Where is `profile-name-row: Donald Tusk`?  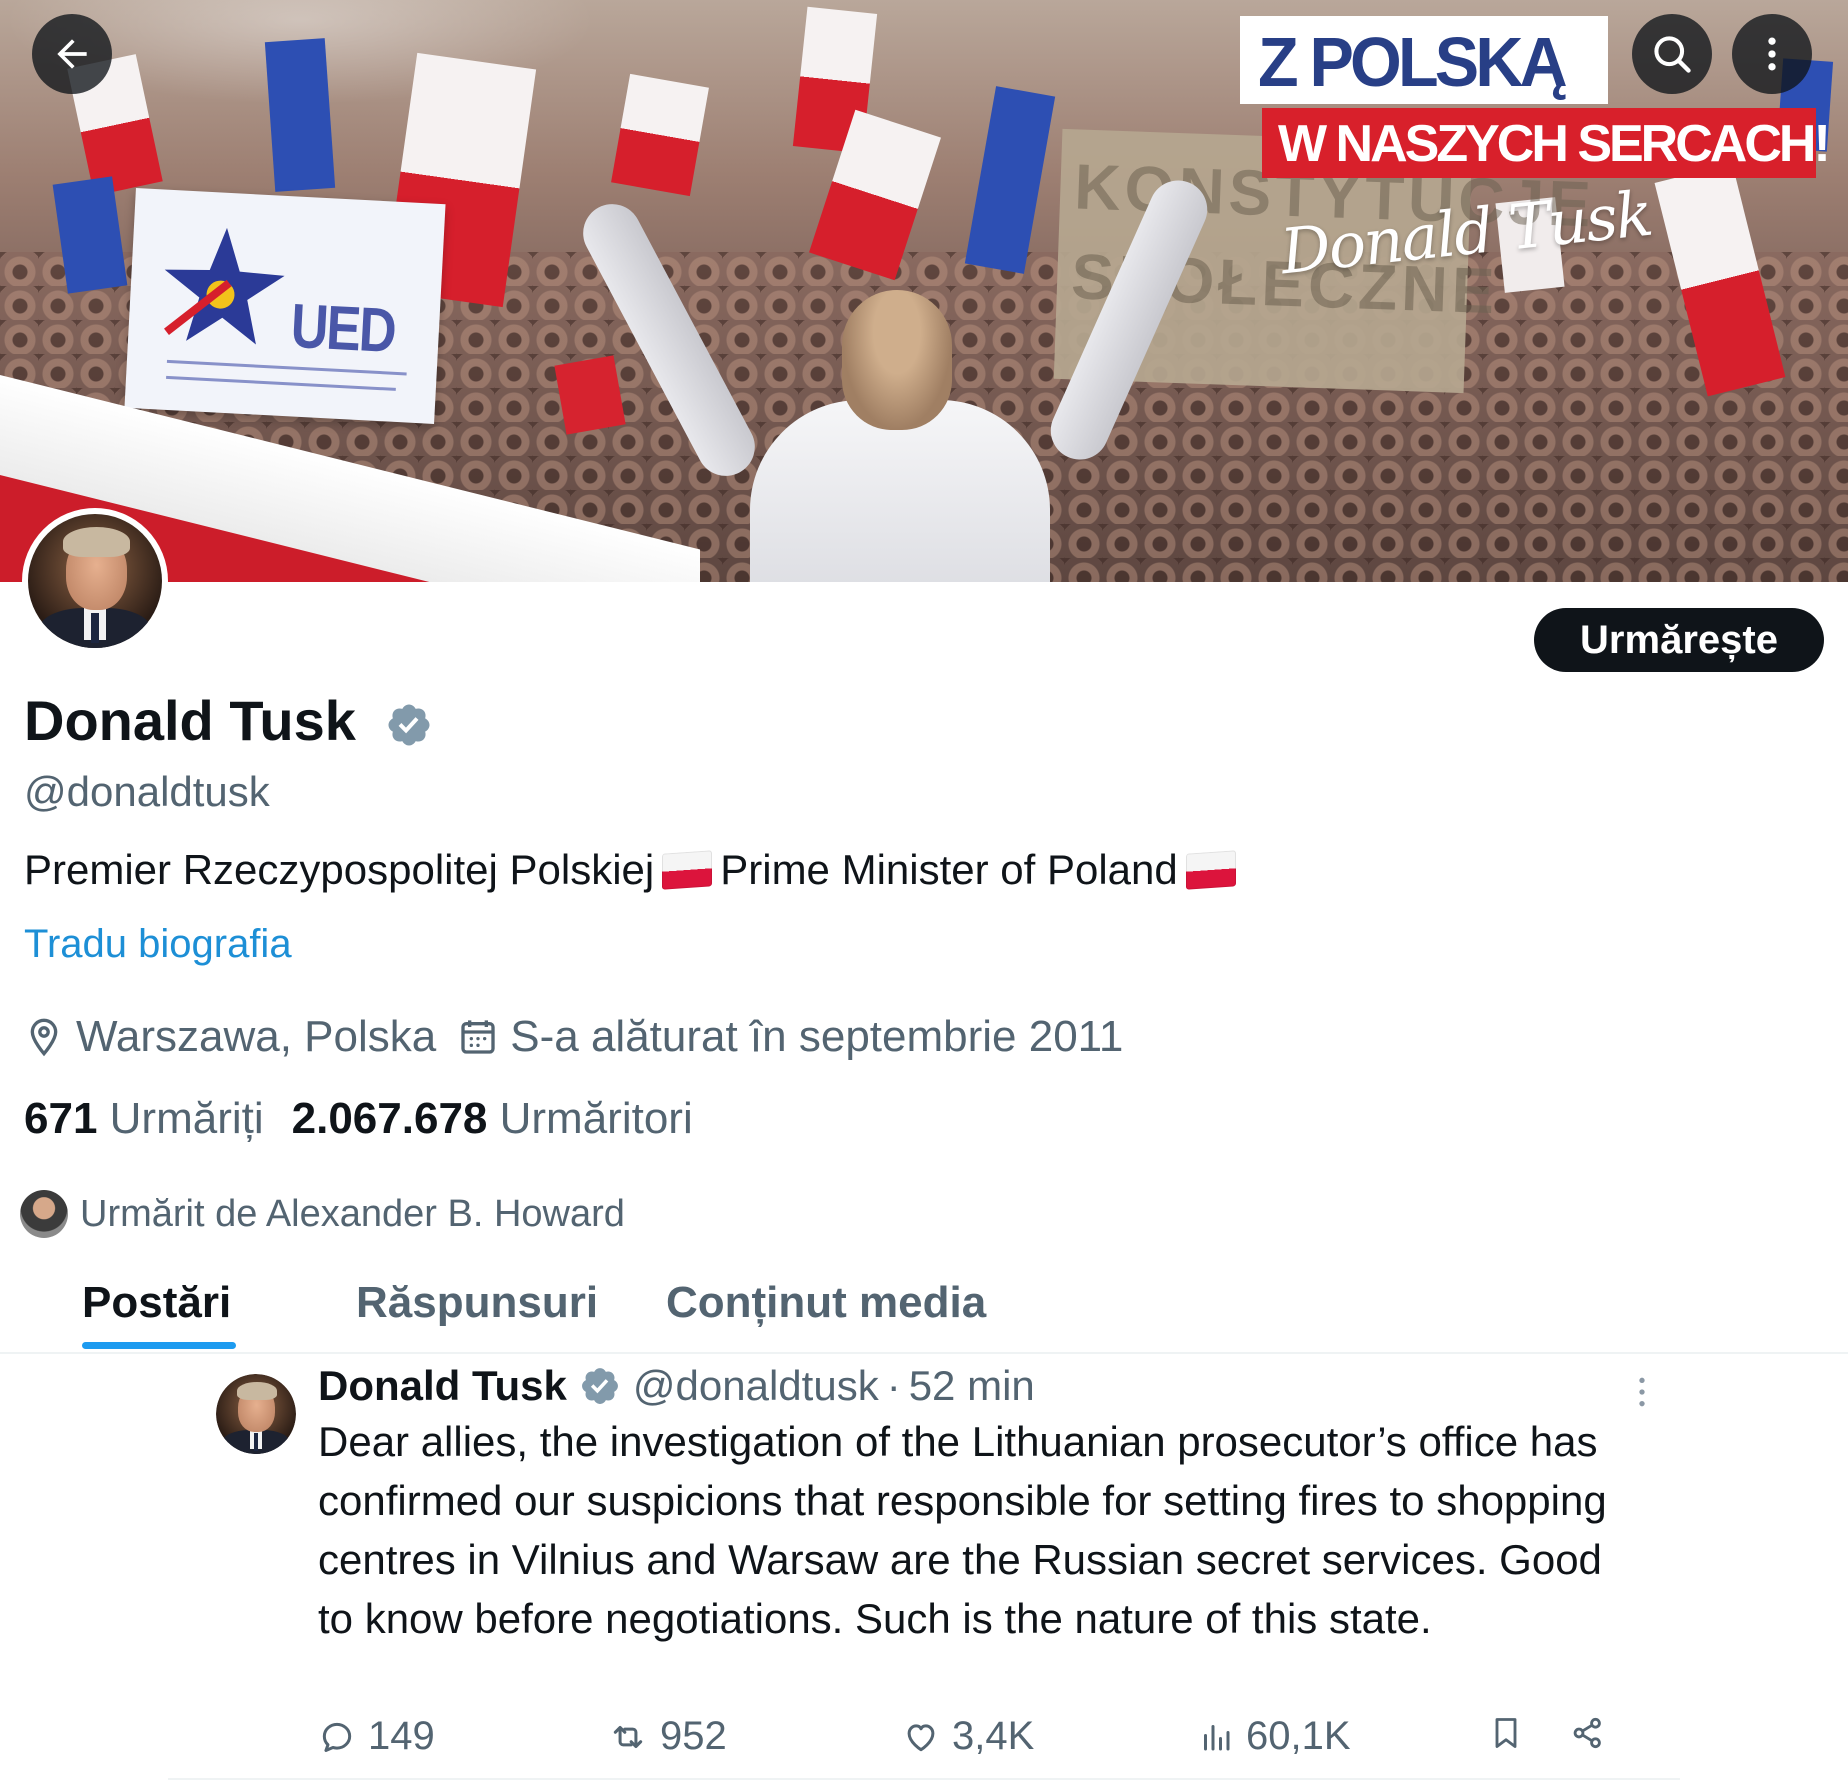 profile-name-row: Donald Tusk is located at coordinates (228, 720).